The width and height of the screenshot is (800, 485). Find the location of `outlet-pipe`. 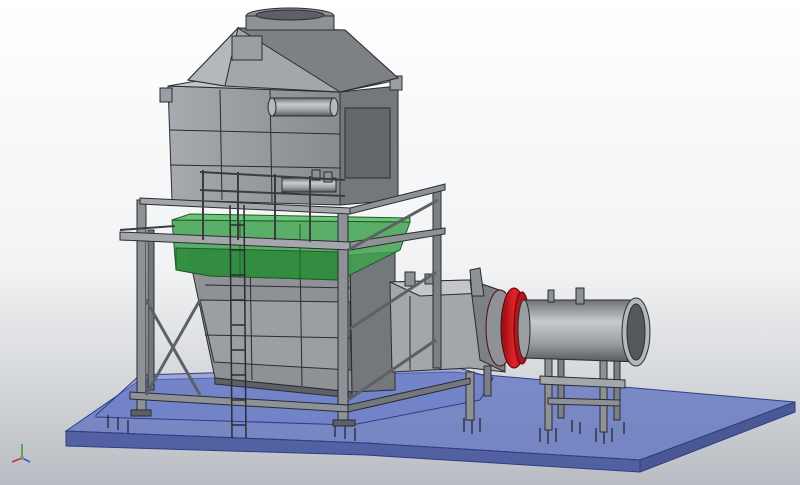

outlet-pipe is located at coordinates (584, 327).